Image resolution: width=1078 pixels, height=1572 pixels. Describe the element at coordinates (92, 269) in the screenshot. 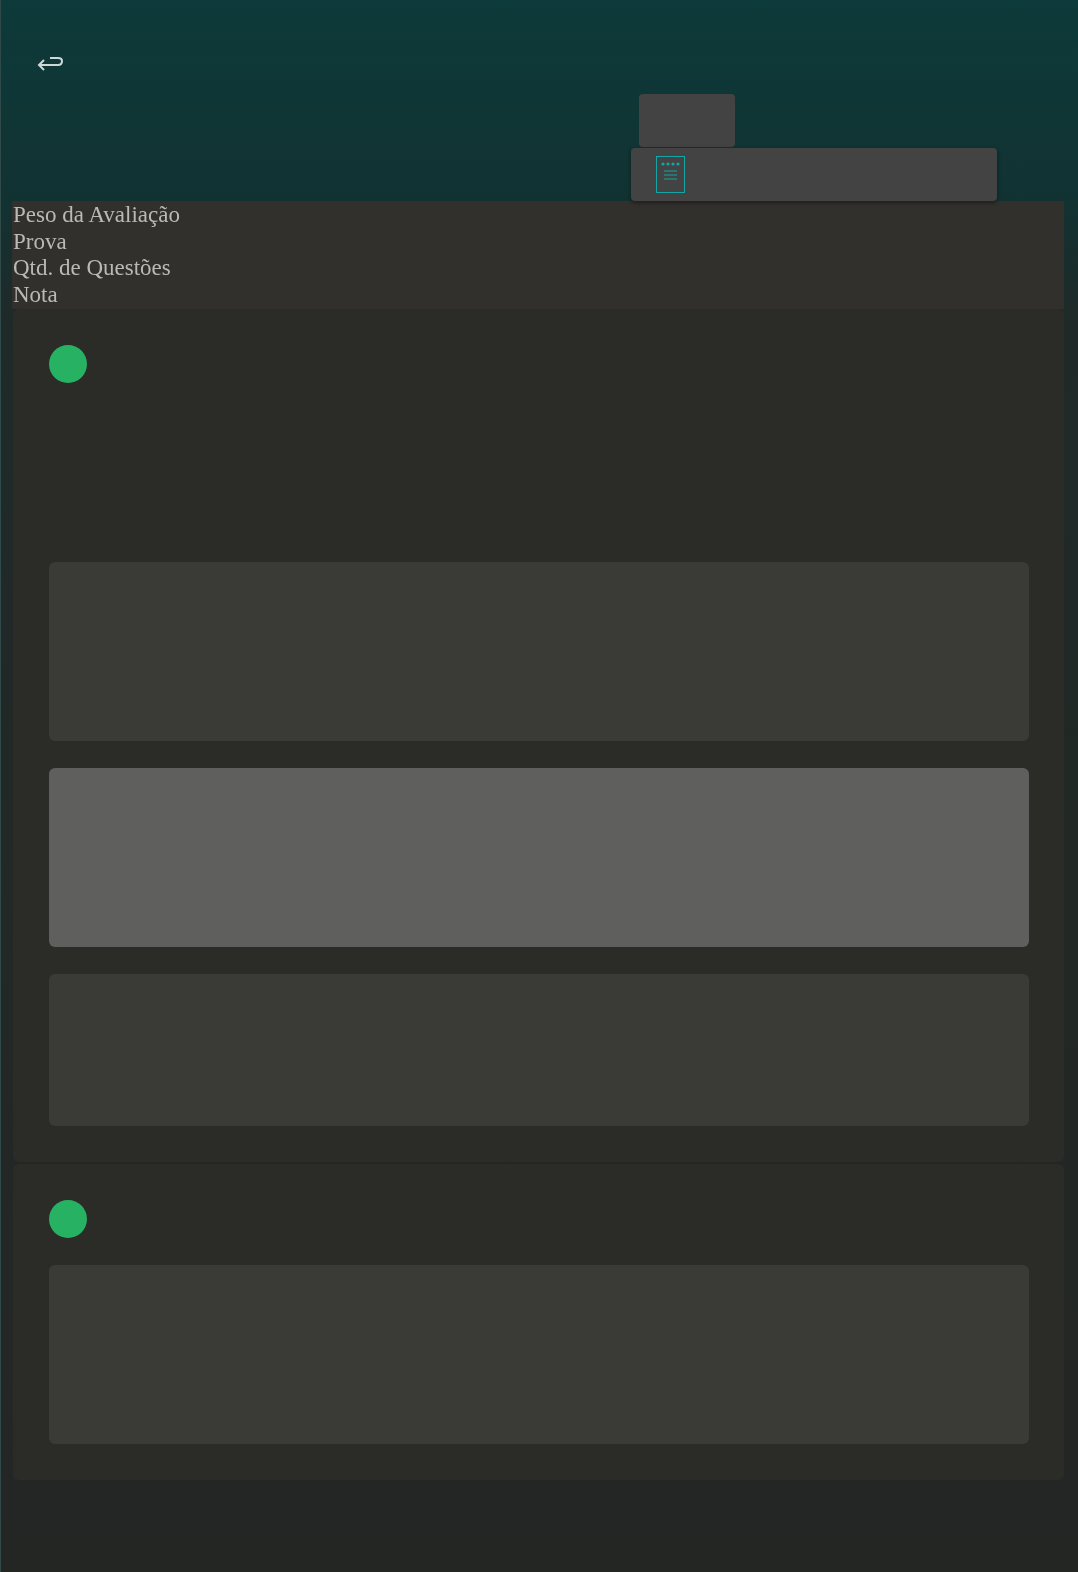

I see `column-label: Qtd. de Questões` at that location.